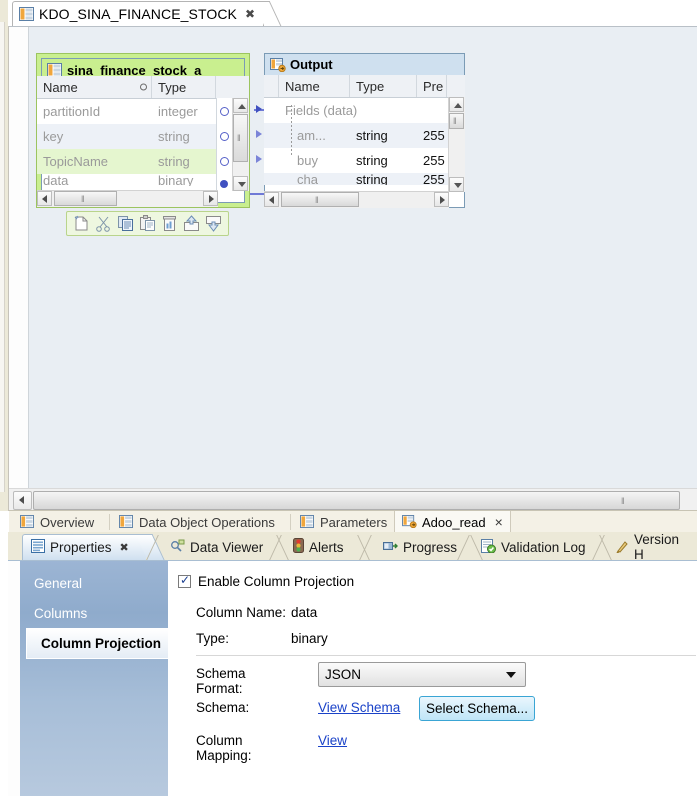  I want to click on export-icon, so click(191, 223).